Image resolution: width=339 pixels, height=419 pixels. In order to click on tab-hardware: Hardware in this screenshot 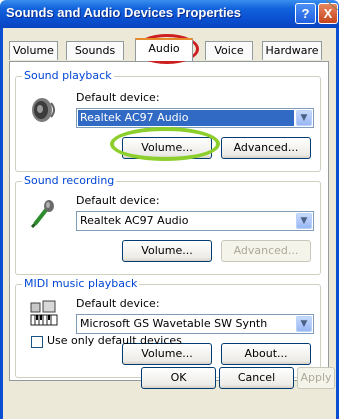, I will do `click(292, 50)`.